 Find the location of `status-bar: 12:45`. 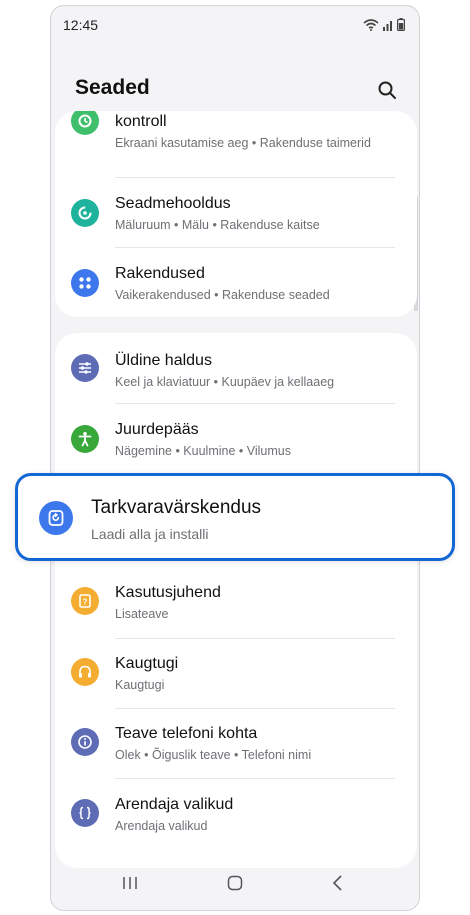

status-bar: 12:45 is located at coordinates (235, 26).